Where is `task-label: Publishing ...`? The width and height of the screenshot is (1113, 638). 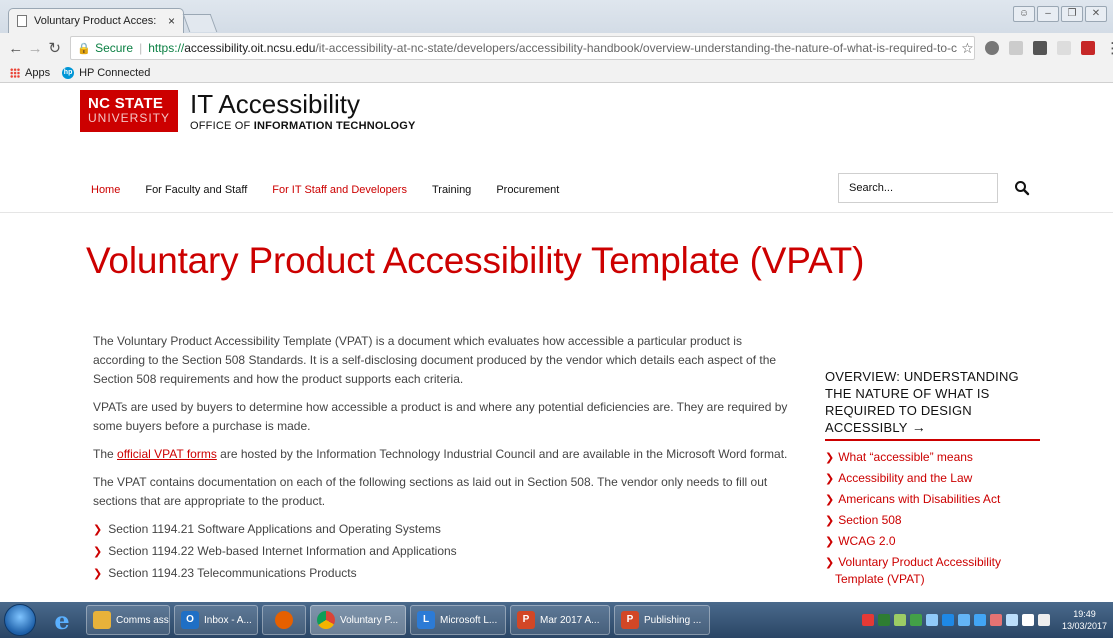
task-label: Publishing ... is located at coordinates (673, 620).